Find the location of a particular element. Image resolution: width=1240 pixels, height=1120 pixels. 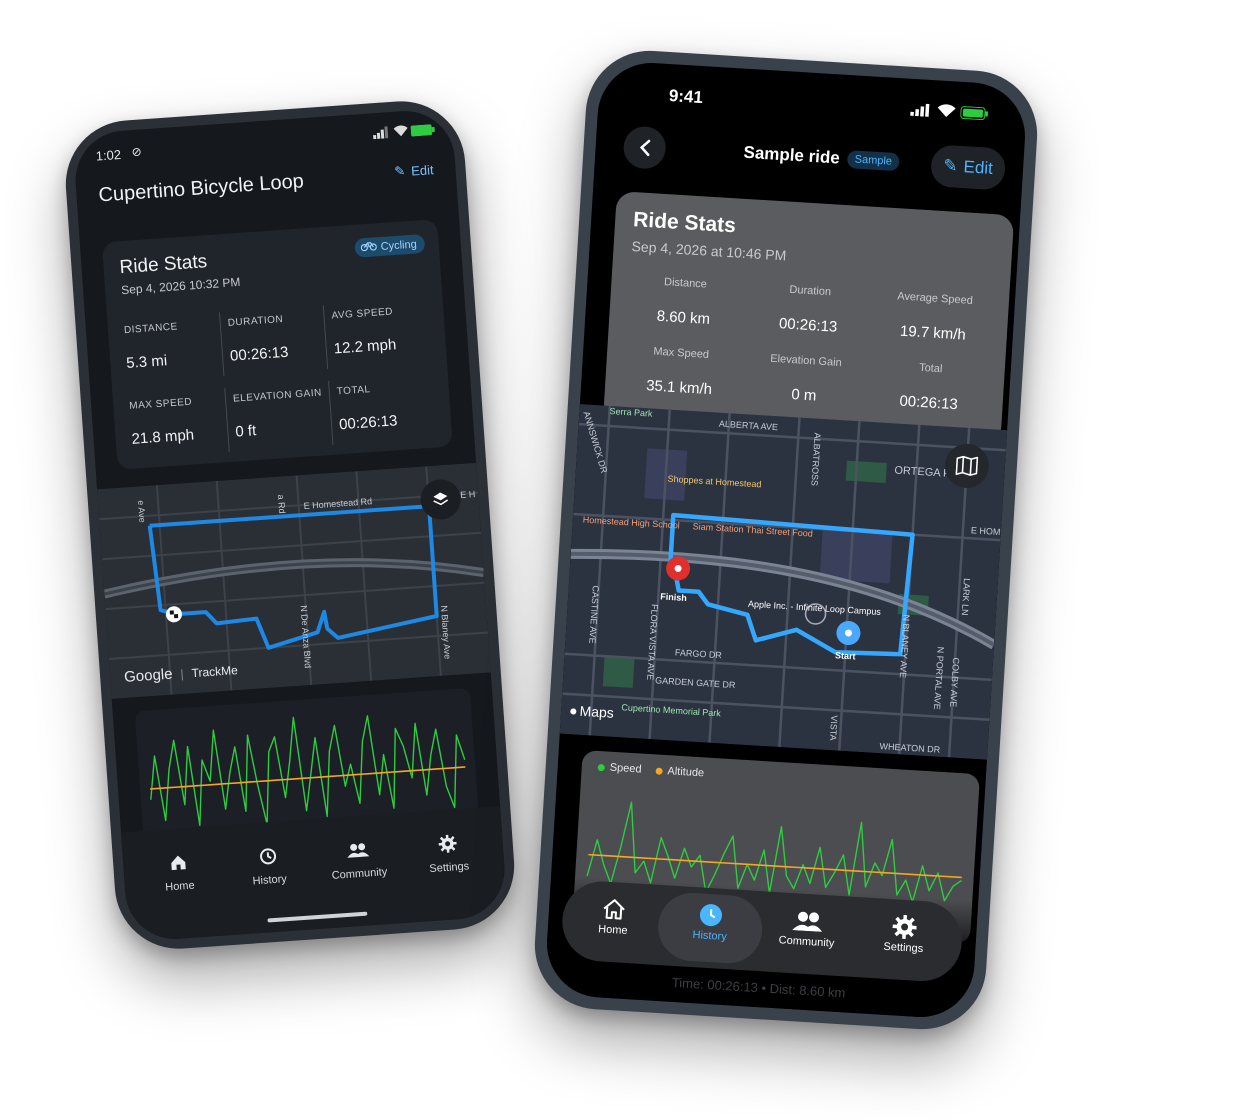

back-button is located at coordinates (644, 147).